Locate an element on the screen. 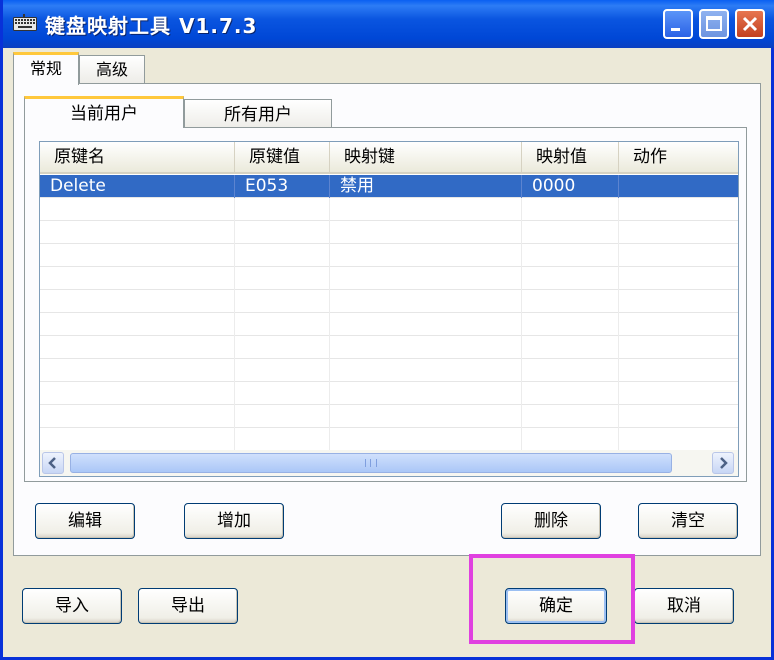  add-button: 增加 is located at coordinates (234, 521).